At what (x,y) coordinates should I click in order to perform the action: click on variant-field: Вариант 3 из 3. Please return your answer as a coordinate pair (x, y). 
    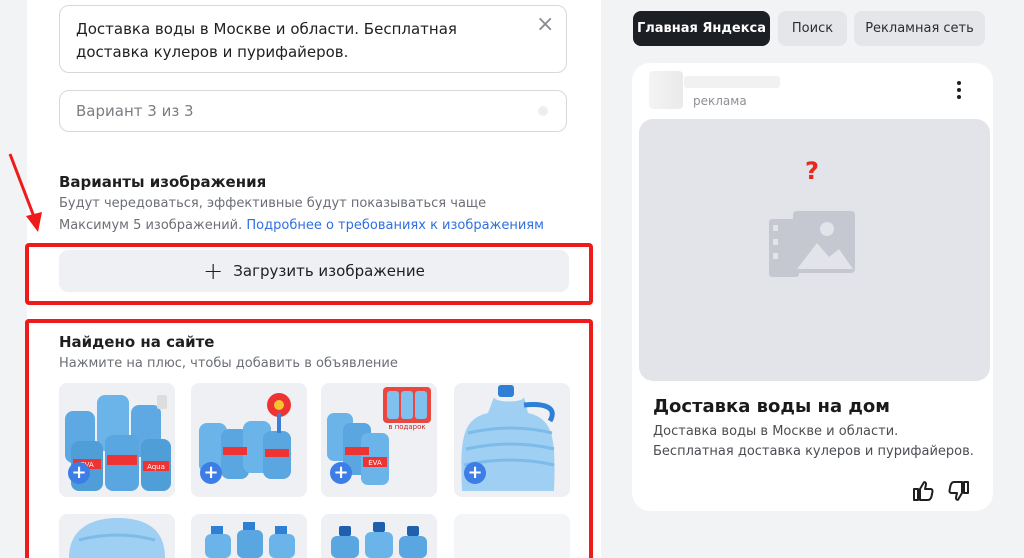
    Looking at the image, I should click on (313, 111).